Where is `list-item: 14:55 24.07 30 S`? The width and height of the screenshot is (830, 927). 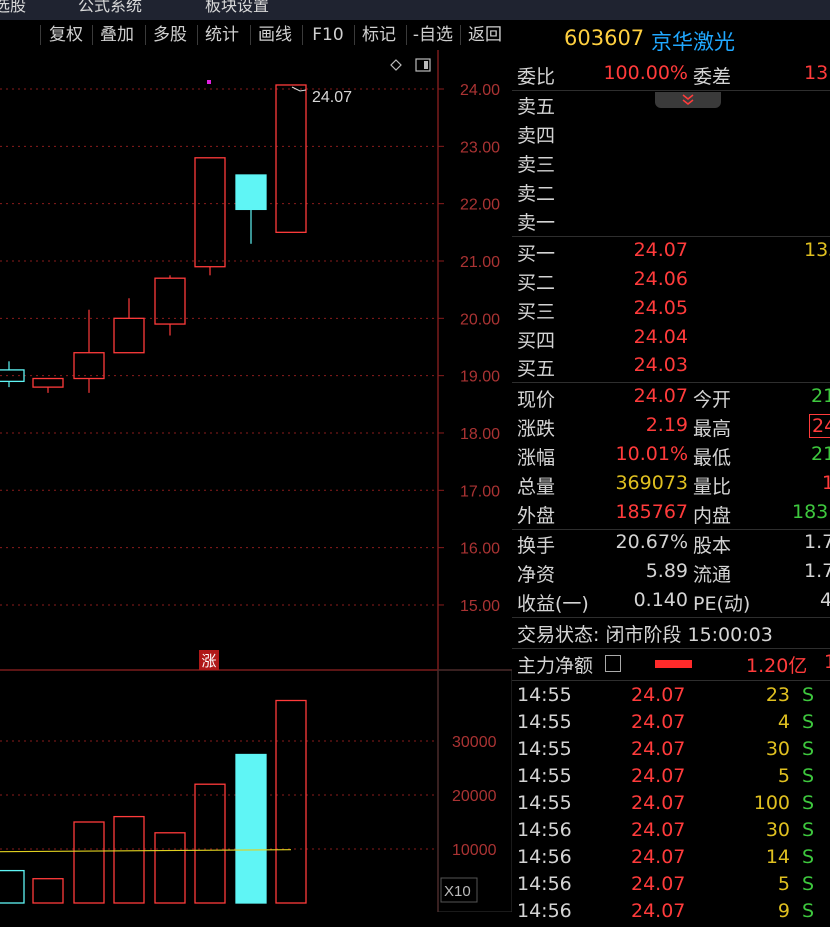 list-item: 14:55 24.07 30 S is located at coordinates (671, 751).